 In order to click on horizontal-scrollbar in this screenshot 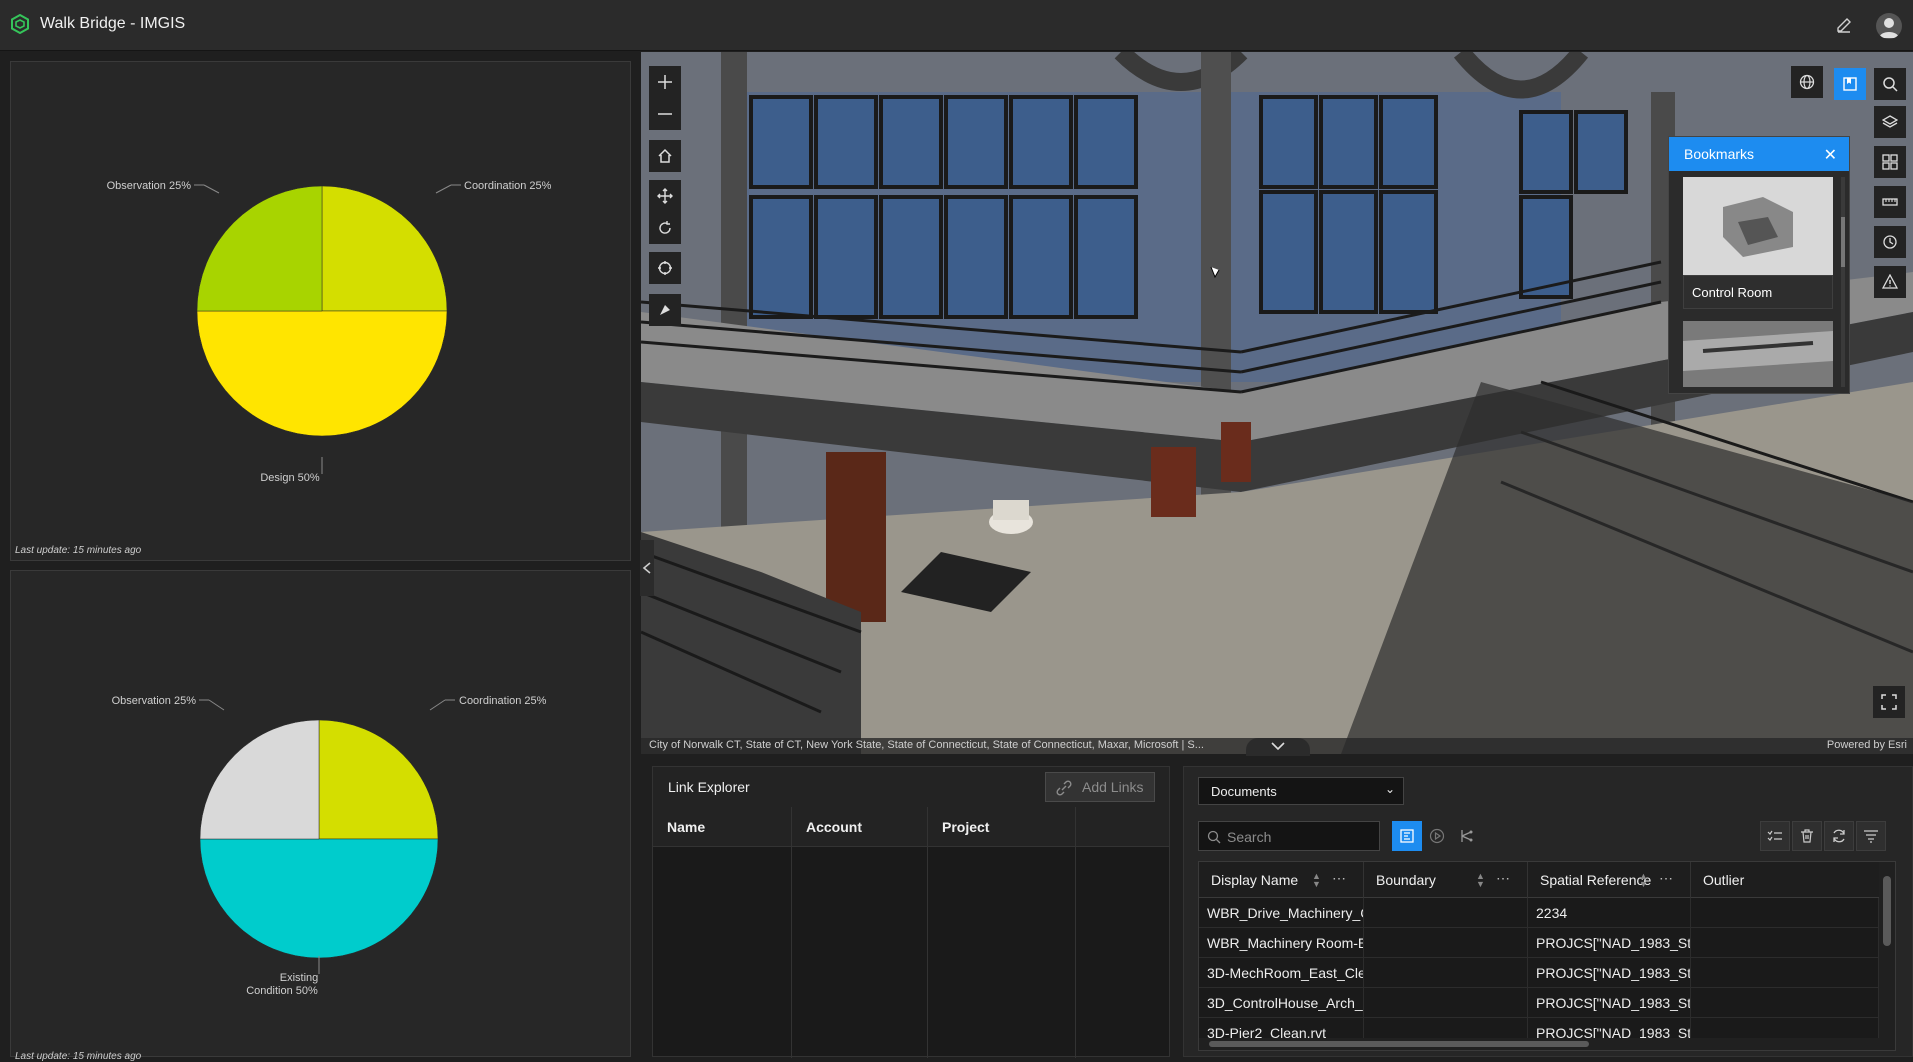, I will do `click(1539, 1044)`.